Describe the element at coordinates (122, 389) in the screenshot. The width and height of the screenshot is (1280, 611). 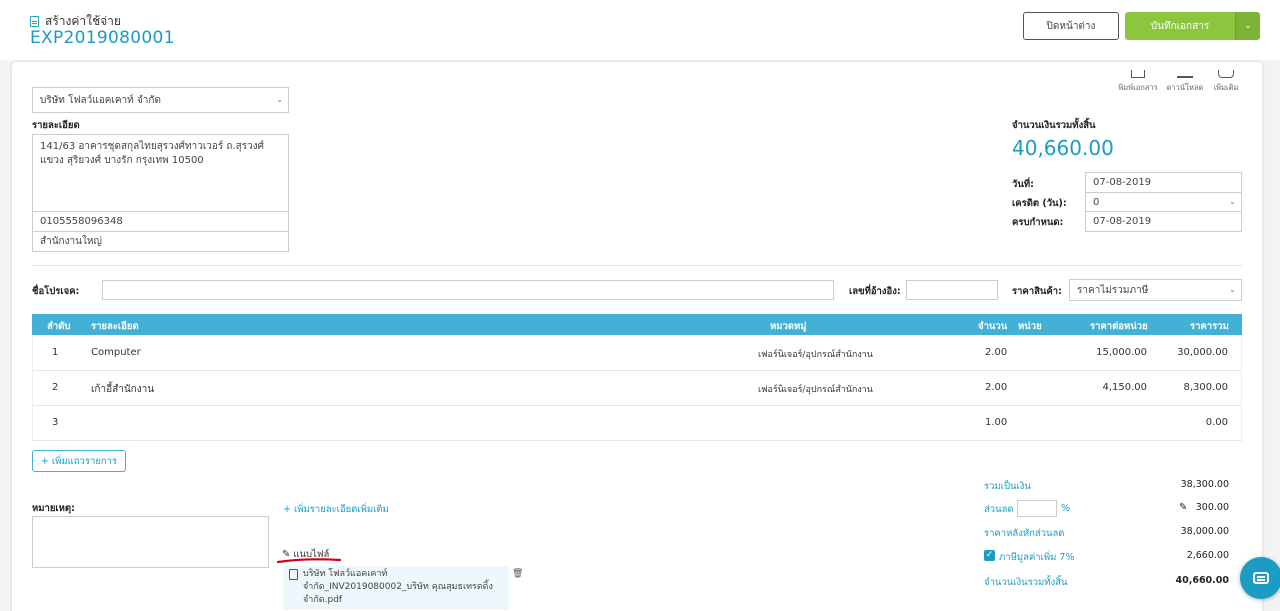
I see `row-details: เก้าอี้สำนักงาน` at that location.